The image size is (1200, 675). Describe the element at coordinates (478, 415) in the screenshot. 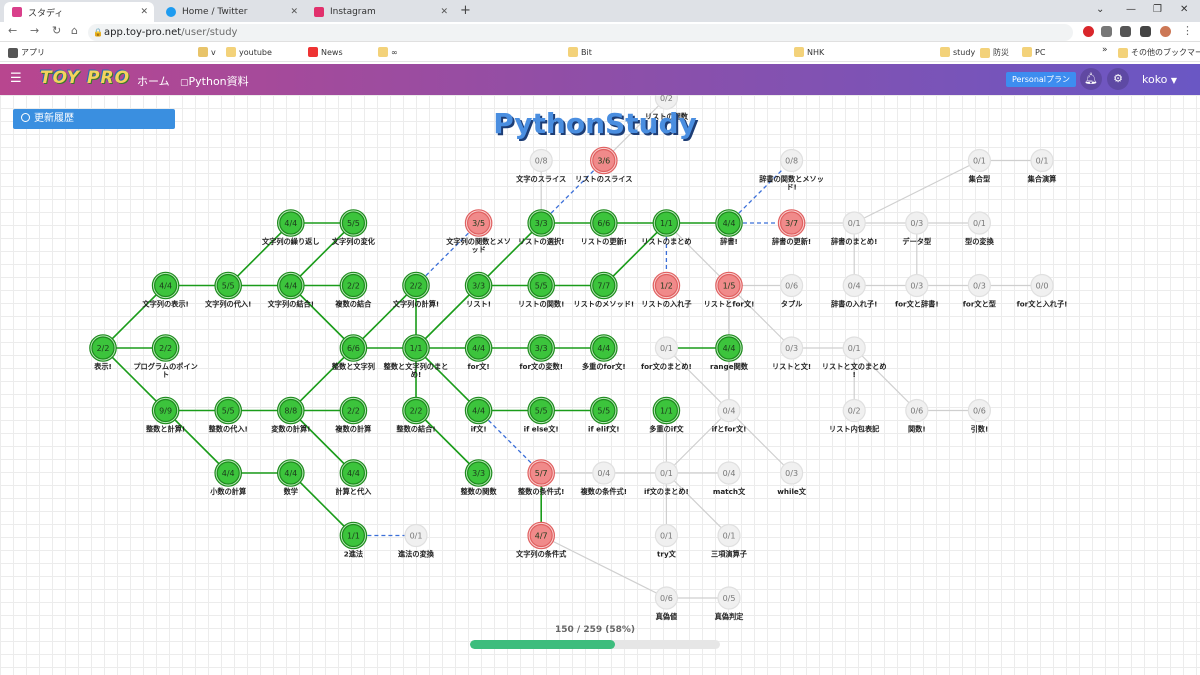

I see `lesson-node: 4/4 if文!` at that location.